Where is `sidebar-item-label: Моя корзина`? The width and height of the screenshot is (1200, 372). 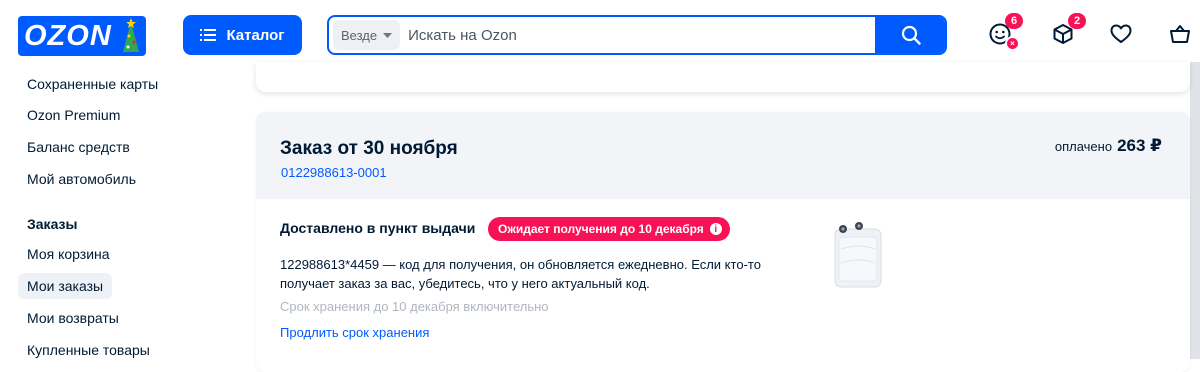
sidebar-item-label: Моя корзина is located at coordinates (68, 254).